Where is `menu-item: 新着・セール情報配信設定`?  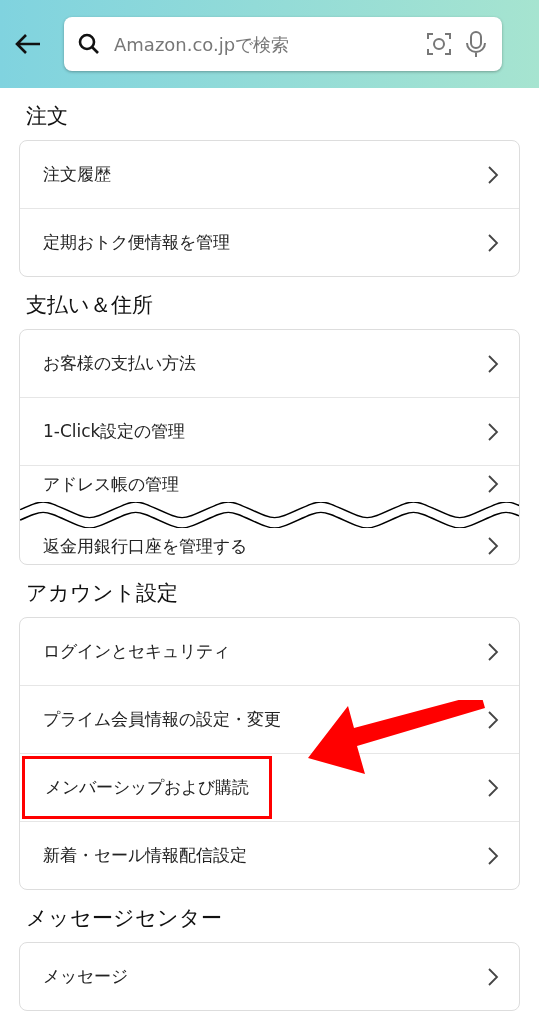
menu-item: 新着・セール情報配信設定 is located at coordinates (269, 855).